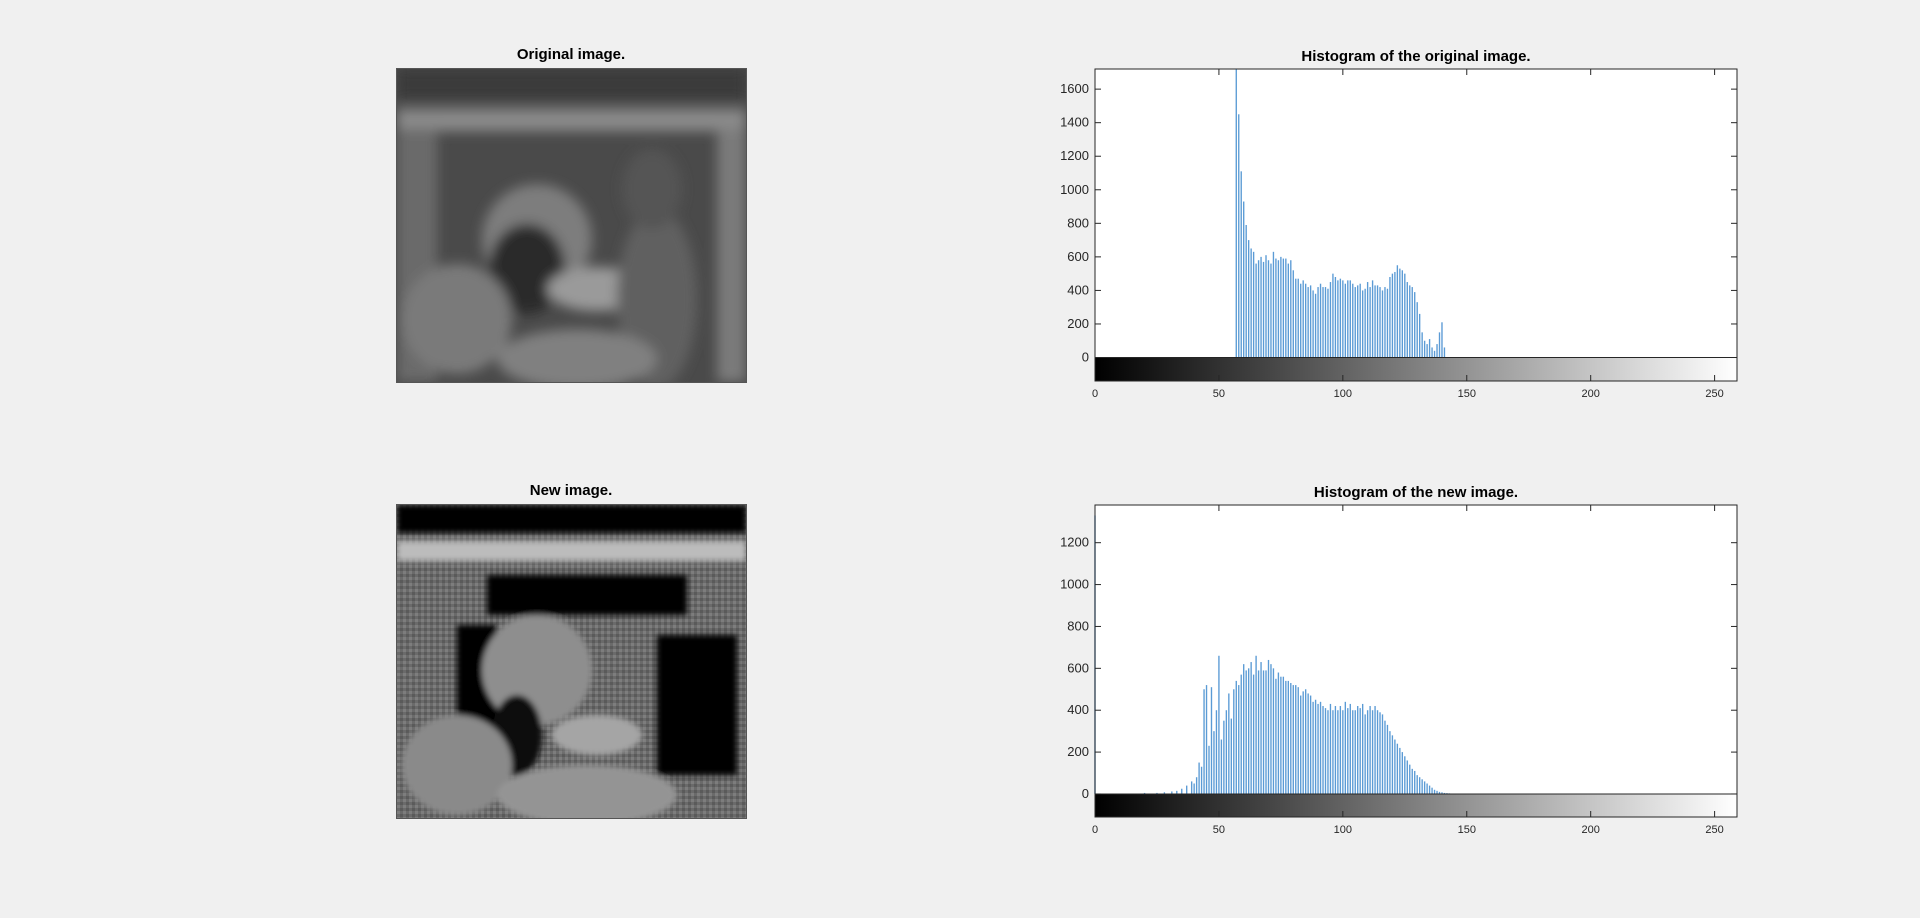  Describe the element at coordinates (1074, 189) in the screenshot. I see `y-tick-label: 1000` at that location.